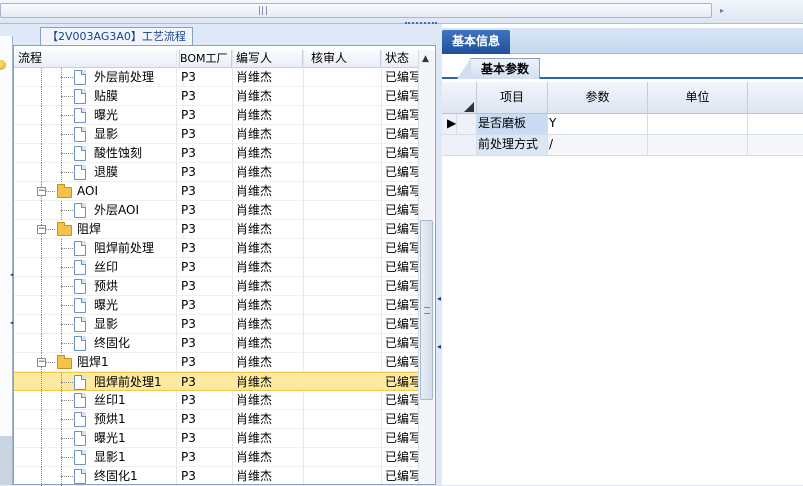 The height and width of the screenshot is (486, 803). What do you see at coordinates (216, 457) in the screenshot?
I see `tree-row: 显影1 P3 肖维杰 已编写` at bounding box center [216, 457].